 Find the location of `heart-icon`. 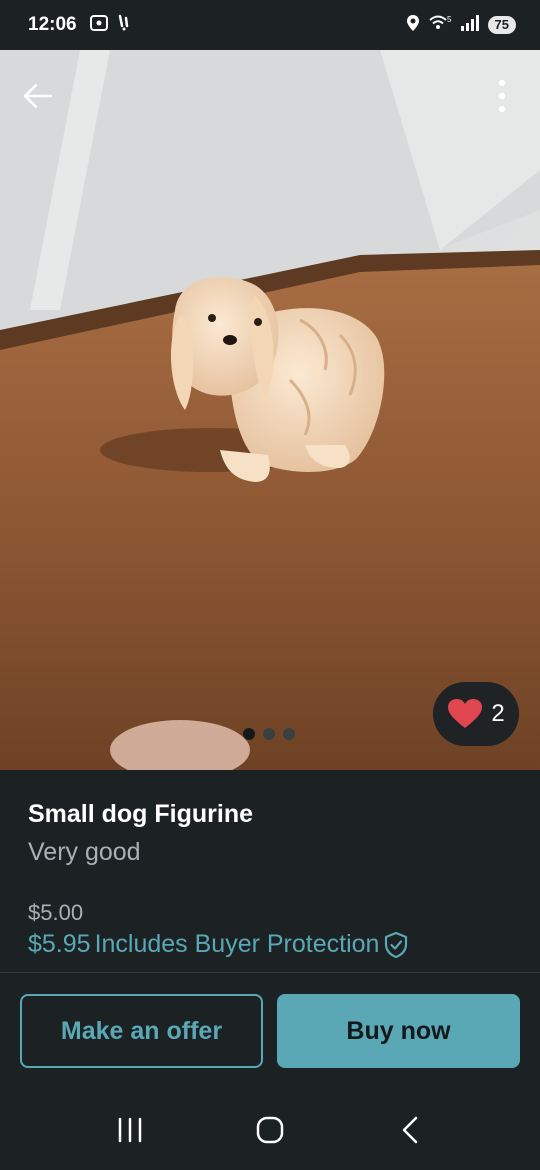

heart-icon is located at coordinates (465, 713).